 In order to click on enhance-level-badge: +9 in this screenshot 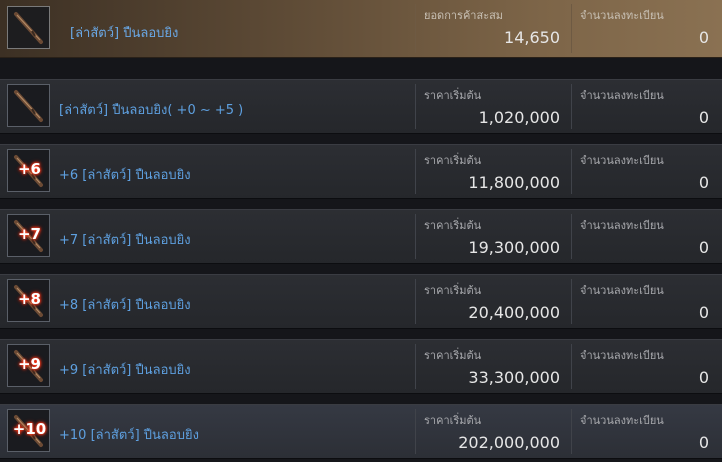, I will do `click(29, 364)`.